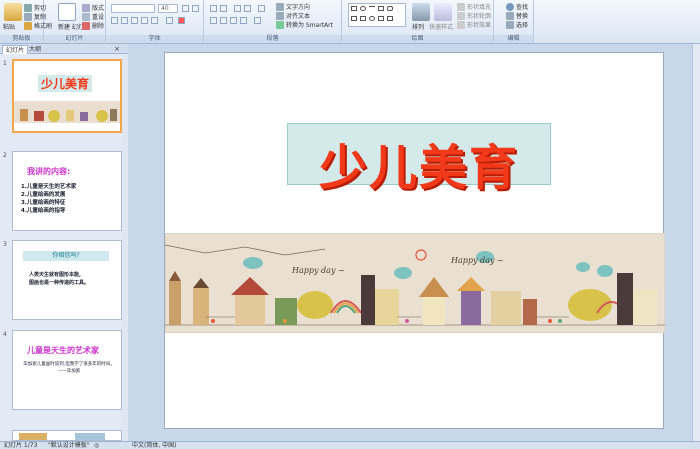 The height and width of the screenshot is (449, 700). Describe the element at coordinates (21, 445) in the screenshot. I see `slide-counter: 幻灯片 1/73` at that location.